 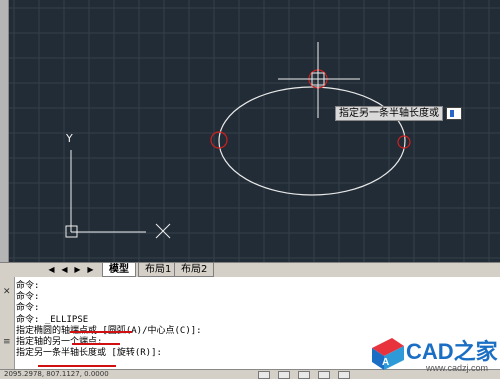 What do you see at coordinates (64, 270) in the screenshot?
I see `prev-tab-button: ◀` at bounding box center [64, 270].